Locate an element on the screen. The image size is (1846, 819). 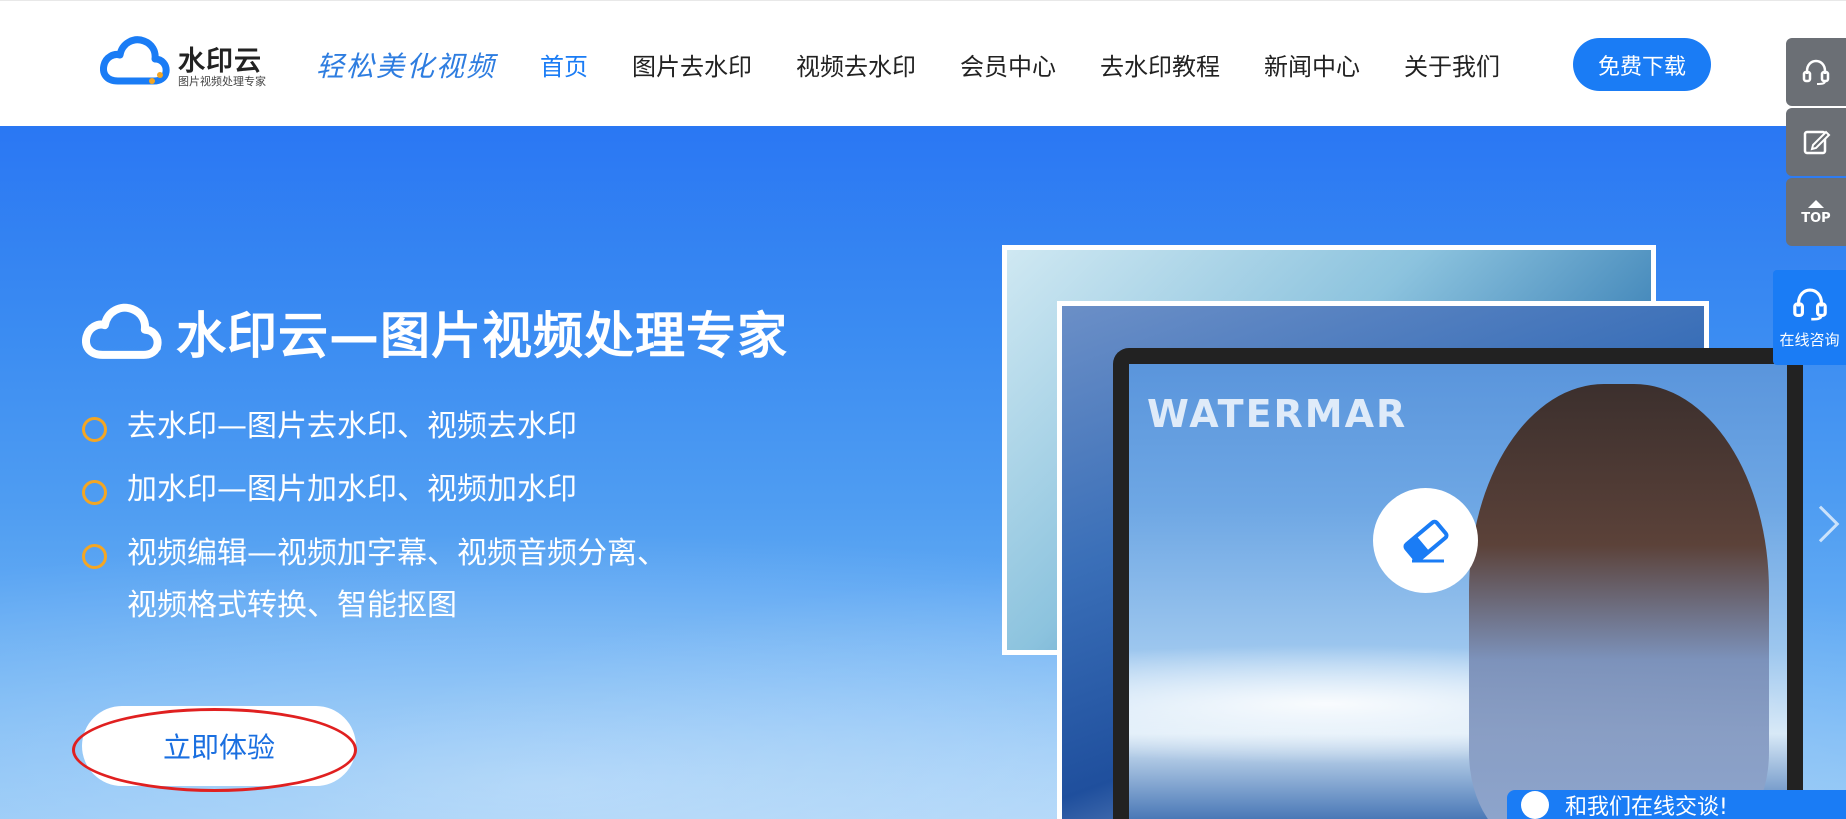
free-download-button: 免费下载 is located at coordinates (1642, 64).